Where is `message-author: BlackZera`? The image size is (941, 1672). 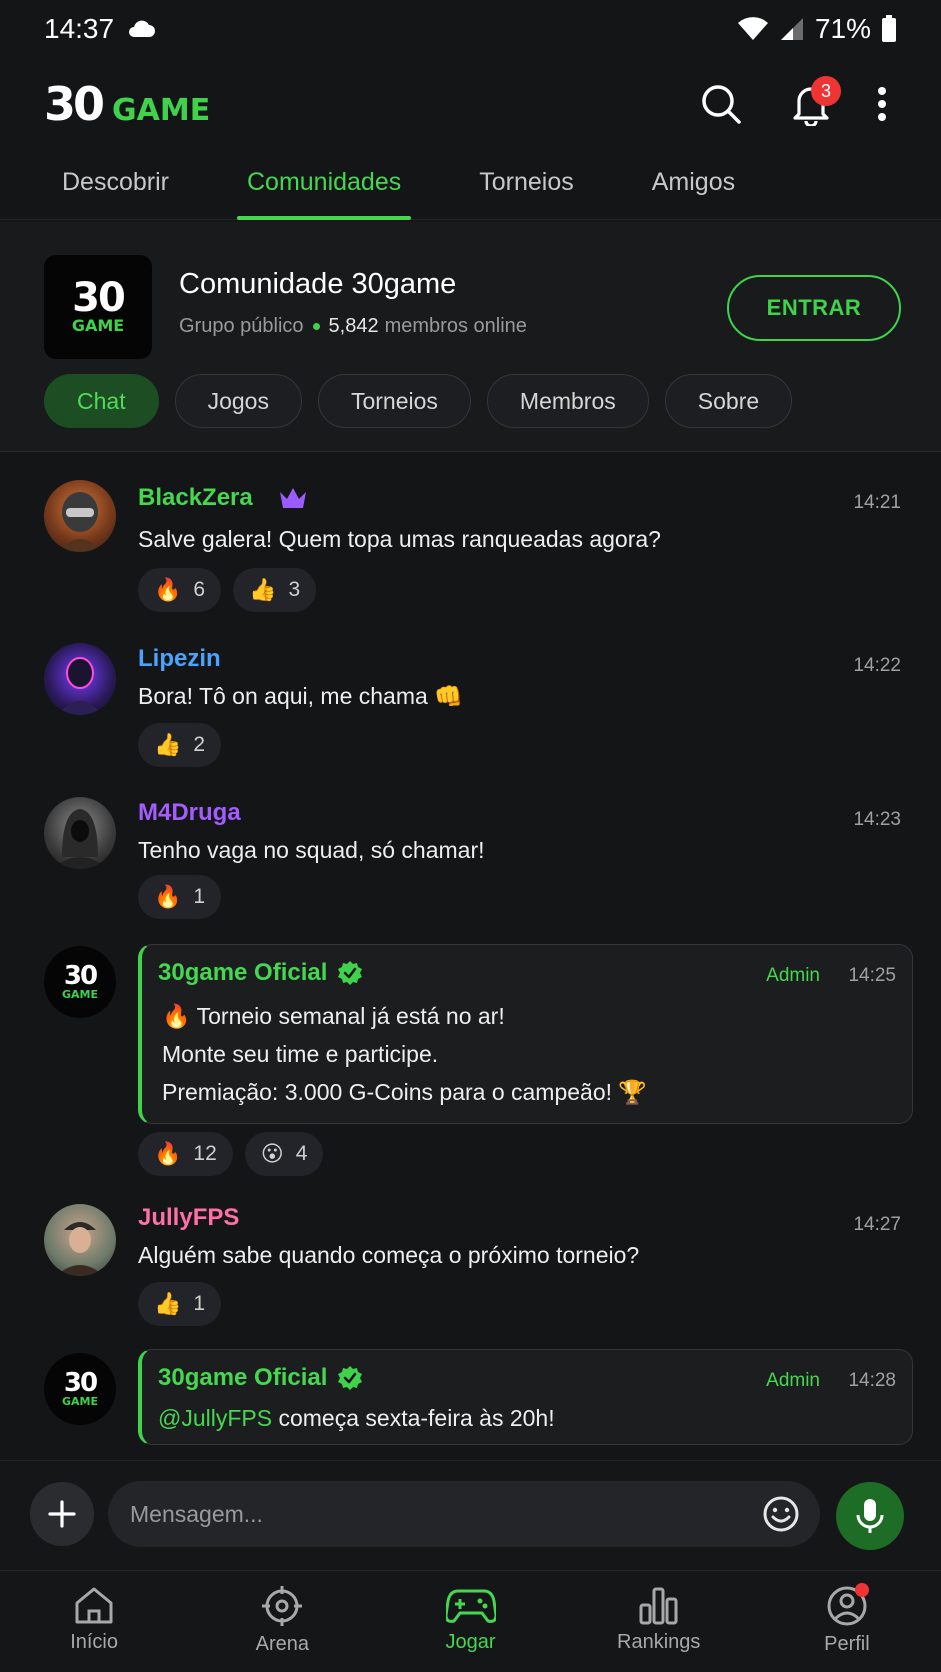
message-author: BlackZera is located at coordinates (195, 498).